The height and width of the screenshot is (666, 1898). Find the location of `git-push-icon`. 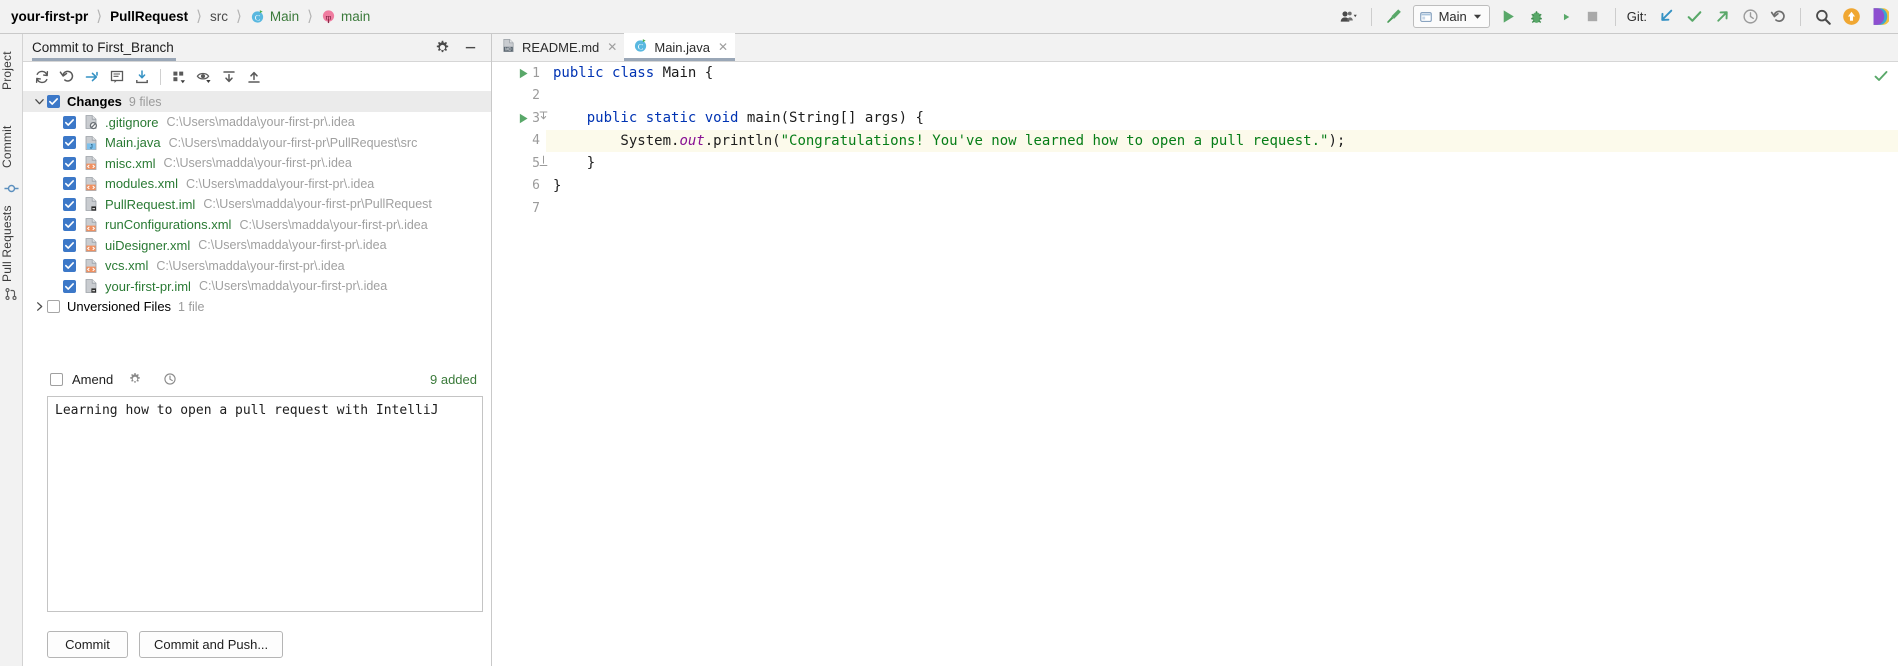

git-push-icon is located at coordinates (1722, 17).